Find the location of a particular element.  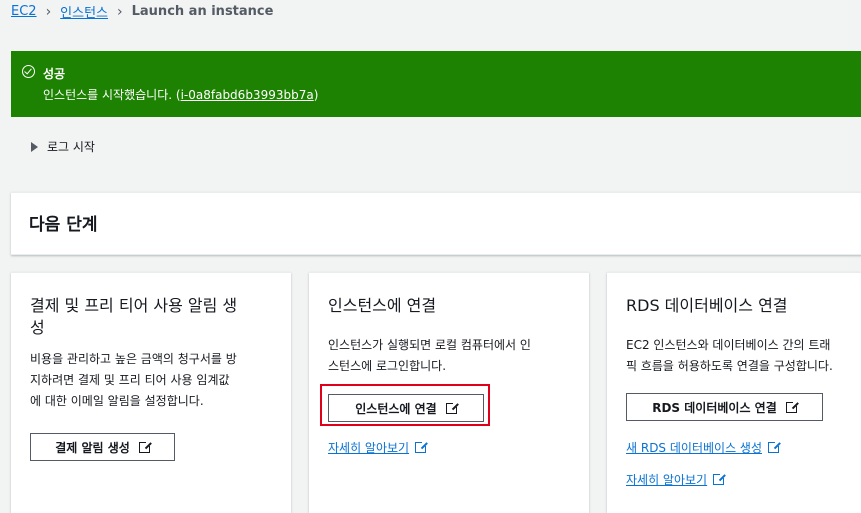

card-title-line1: 결제 및 프리 티어 사용 알림 생 is located at coordinates (134, 305).